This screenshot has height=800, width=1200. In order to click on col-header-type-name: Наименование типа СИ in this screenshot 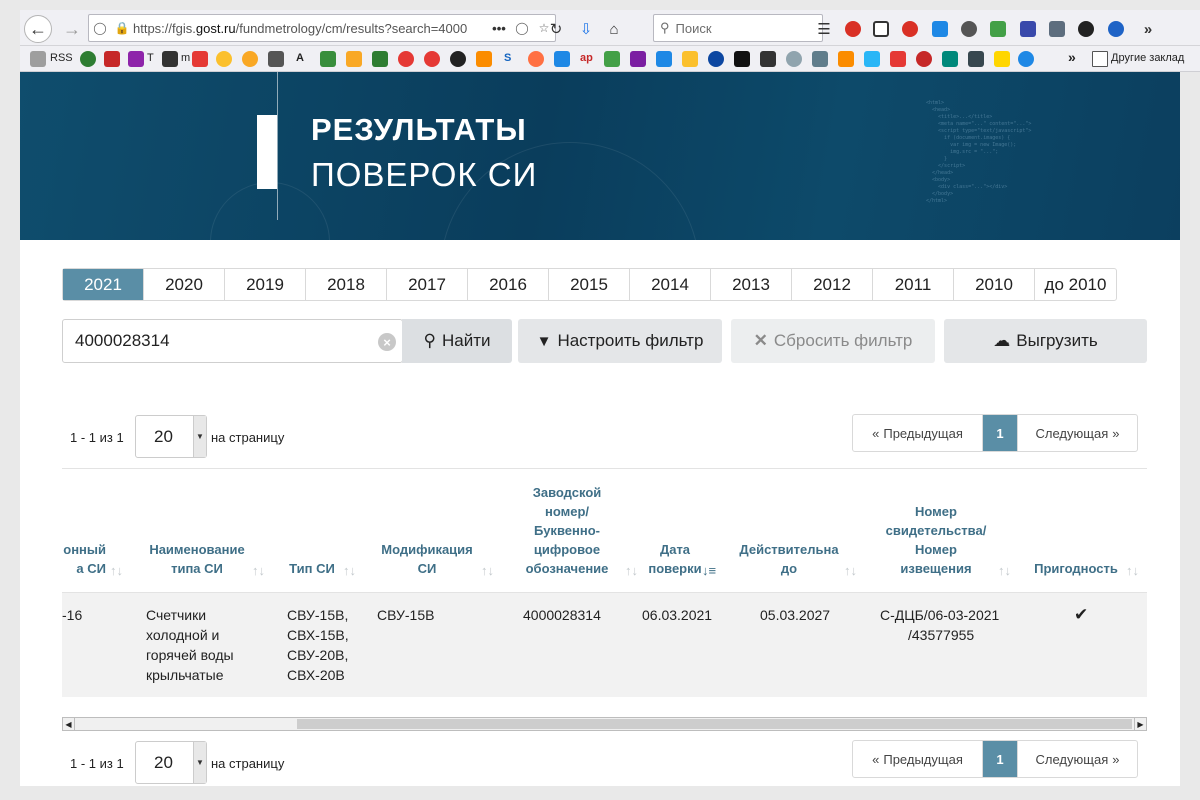, I will do `click(197, 559)`.